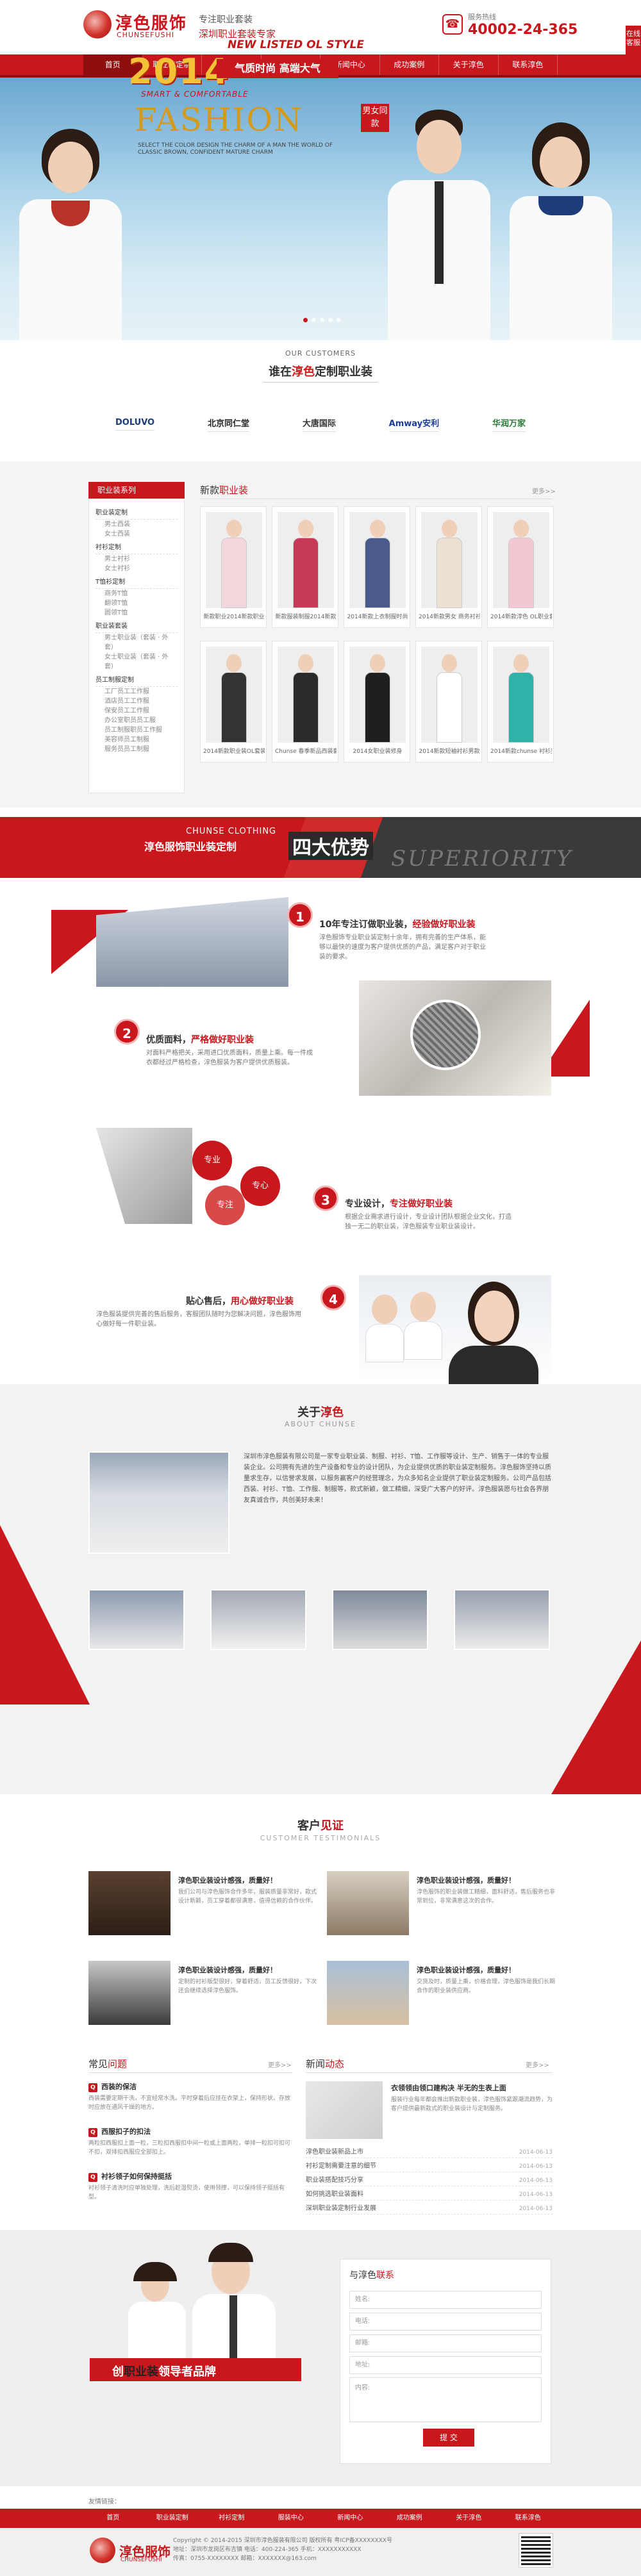  I want to click on product-caption: 新款服装制服2014新款, so click(306, 616).